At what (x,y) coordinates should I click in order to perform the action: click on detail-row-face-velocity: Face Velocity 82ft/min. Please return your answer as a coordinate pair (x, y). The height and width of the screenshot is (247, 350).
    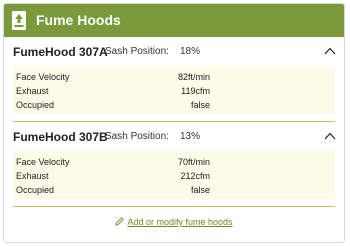
    Looking at the image, I should click on (174, 77).